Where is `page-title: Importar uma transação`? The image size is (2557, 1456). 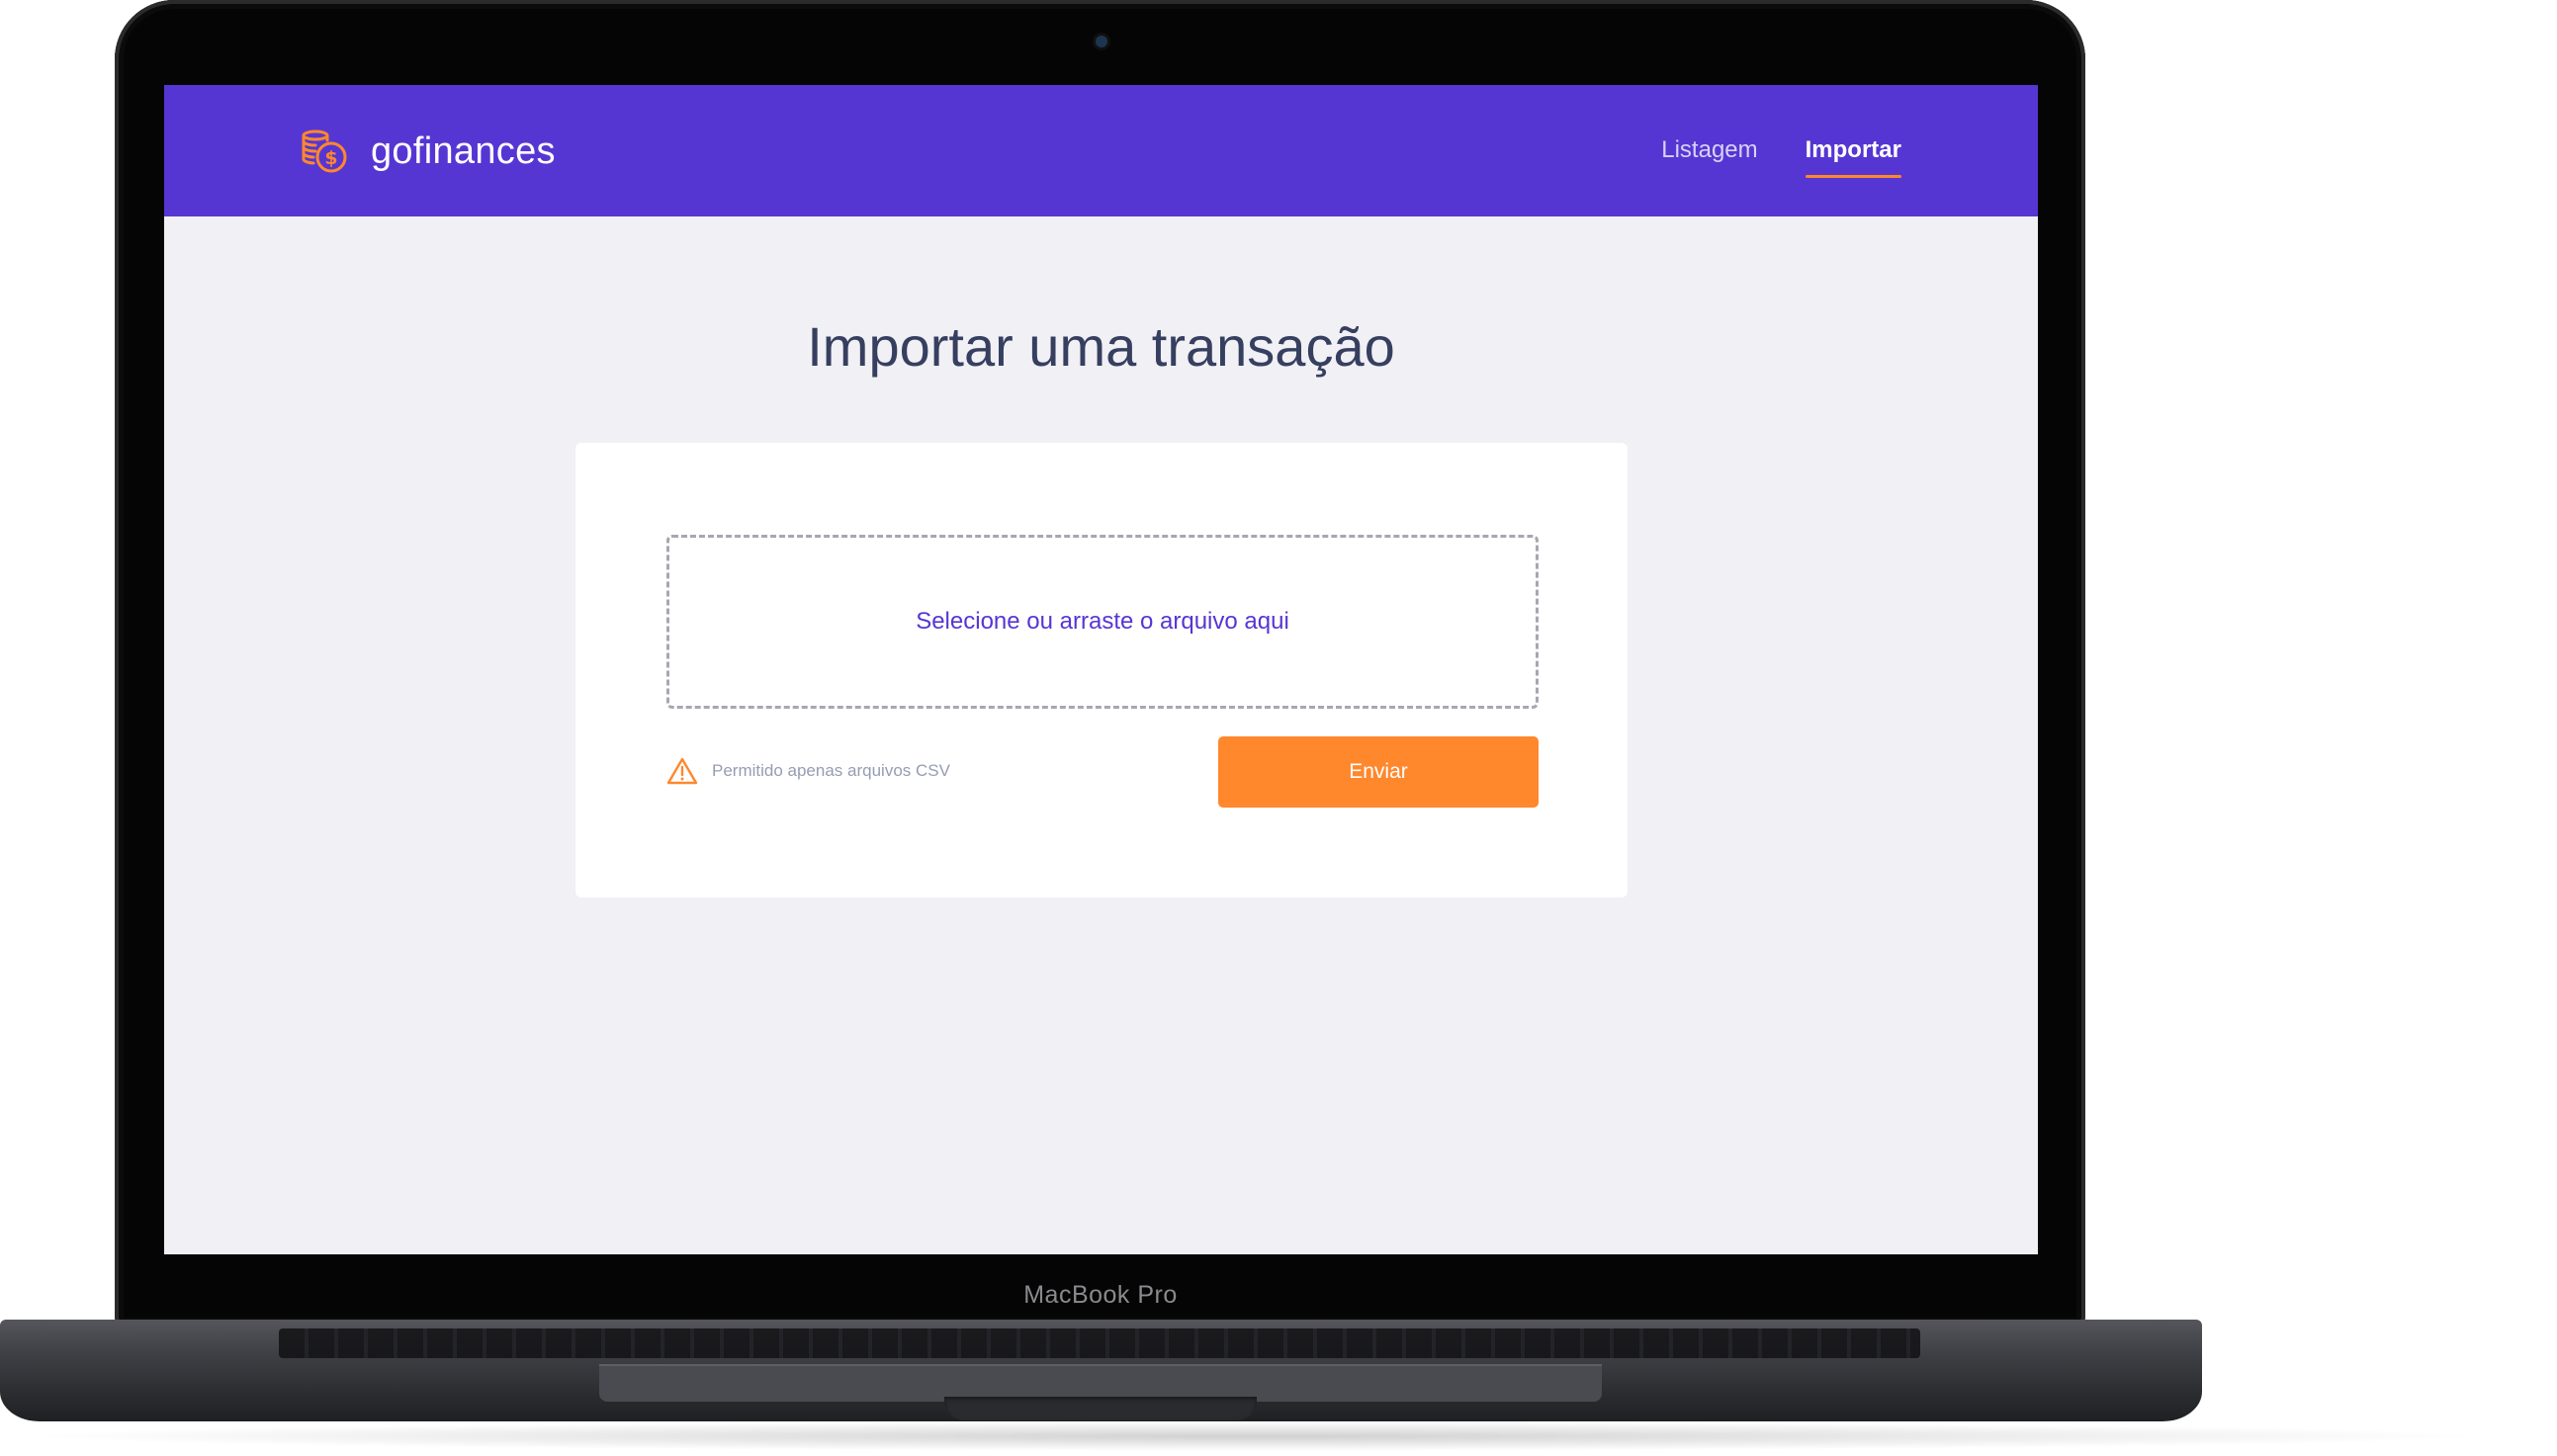
page-title: Importar uma transação is located at coordinates (1101, 346).